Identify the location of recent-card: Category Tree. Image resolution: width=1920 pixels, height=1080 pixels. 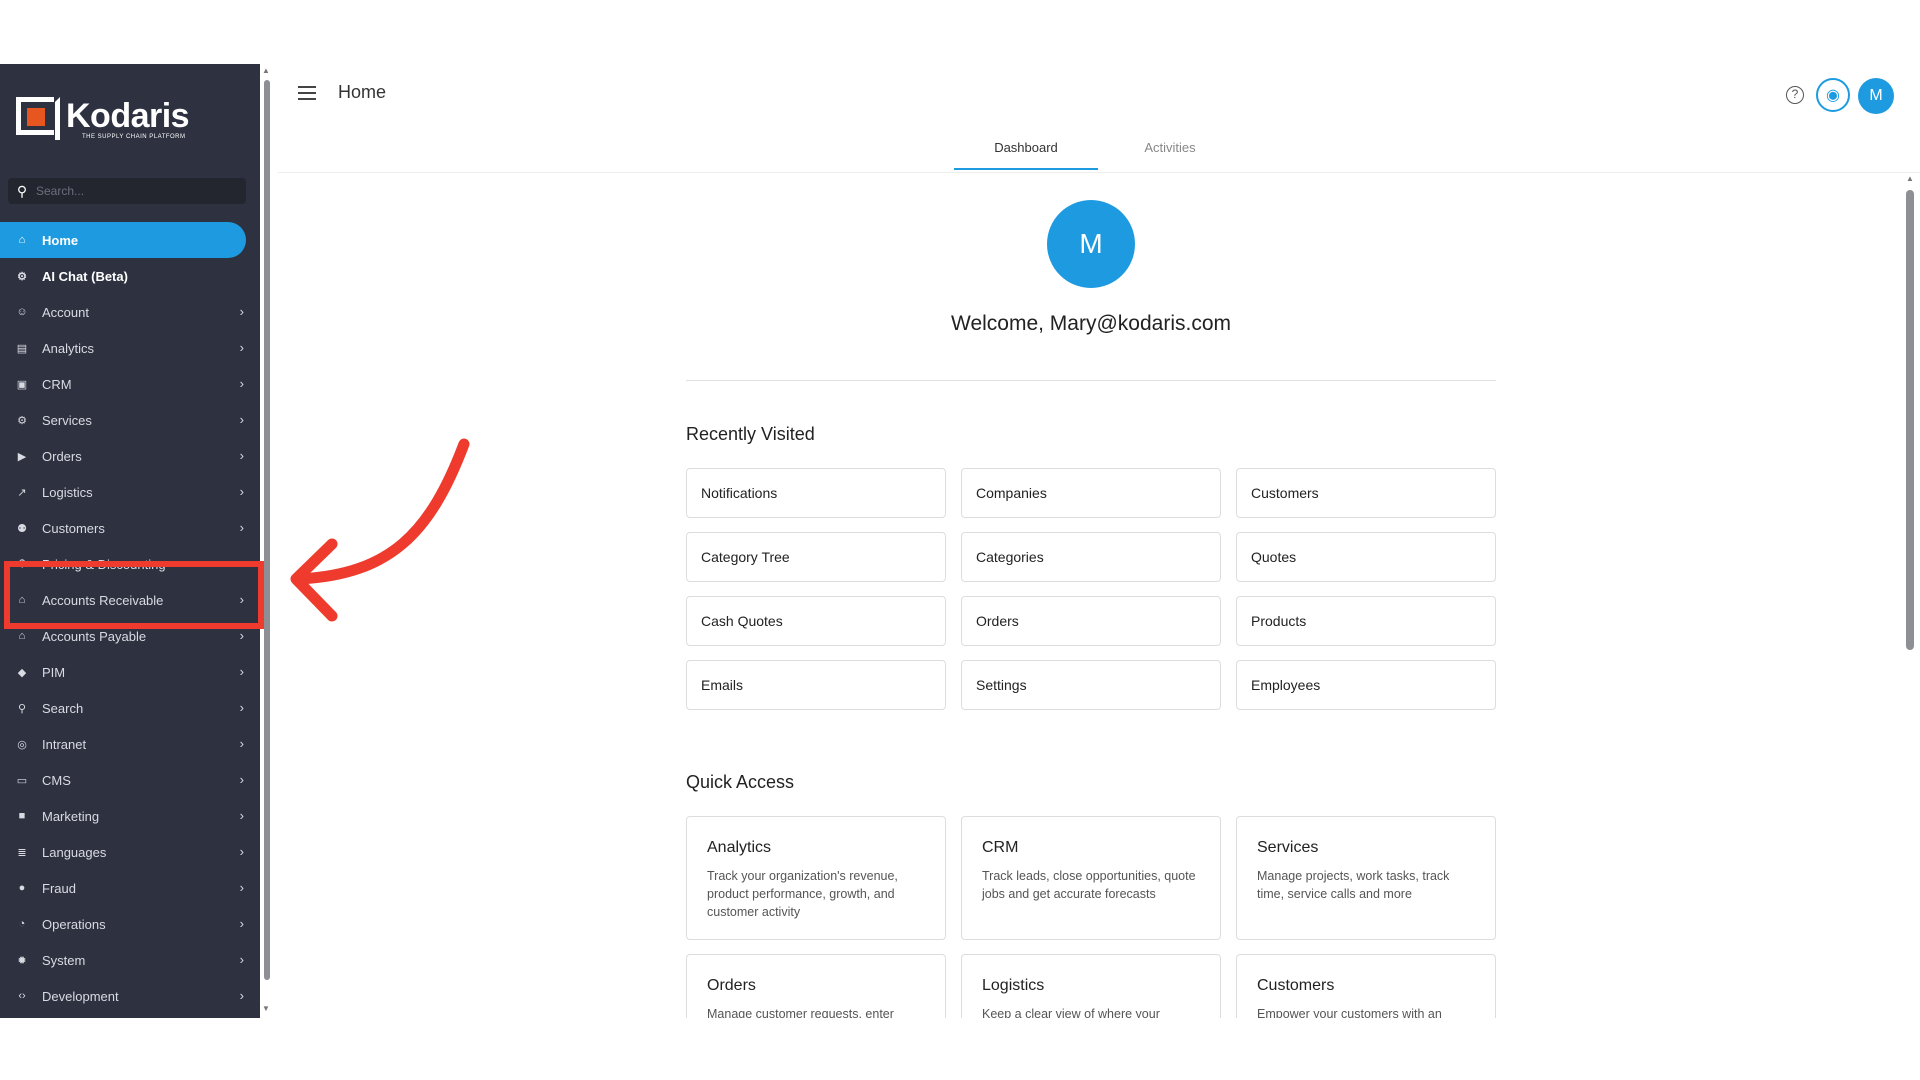
(816, 557).